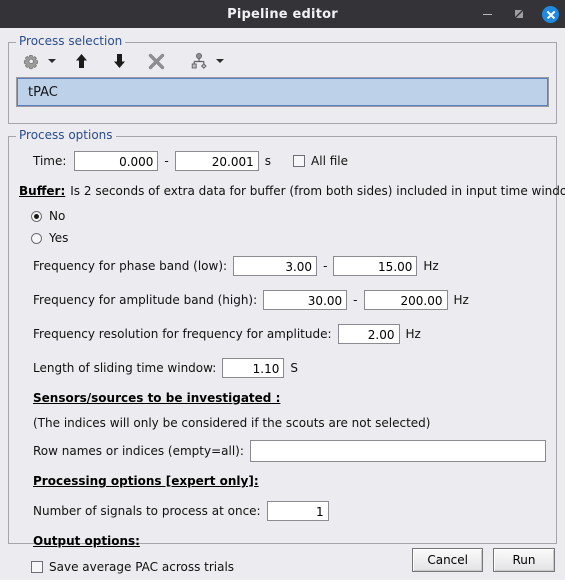  I want to click on window-controls, so click(518, 14).